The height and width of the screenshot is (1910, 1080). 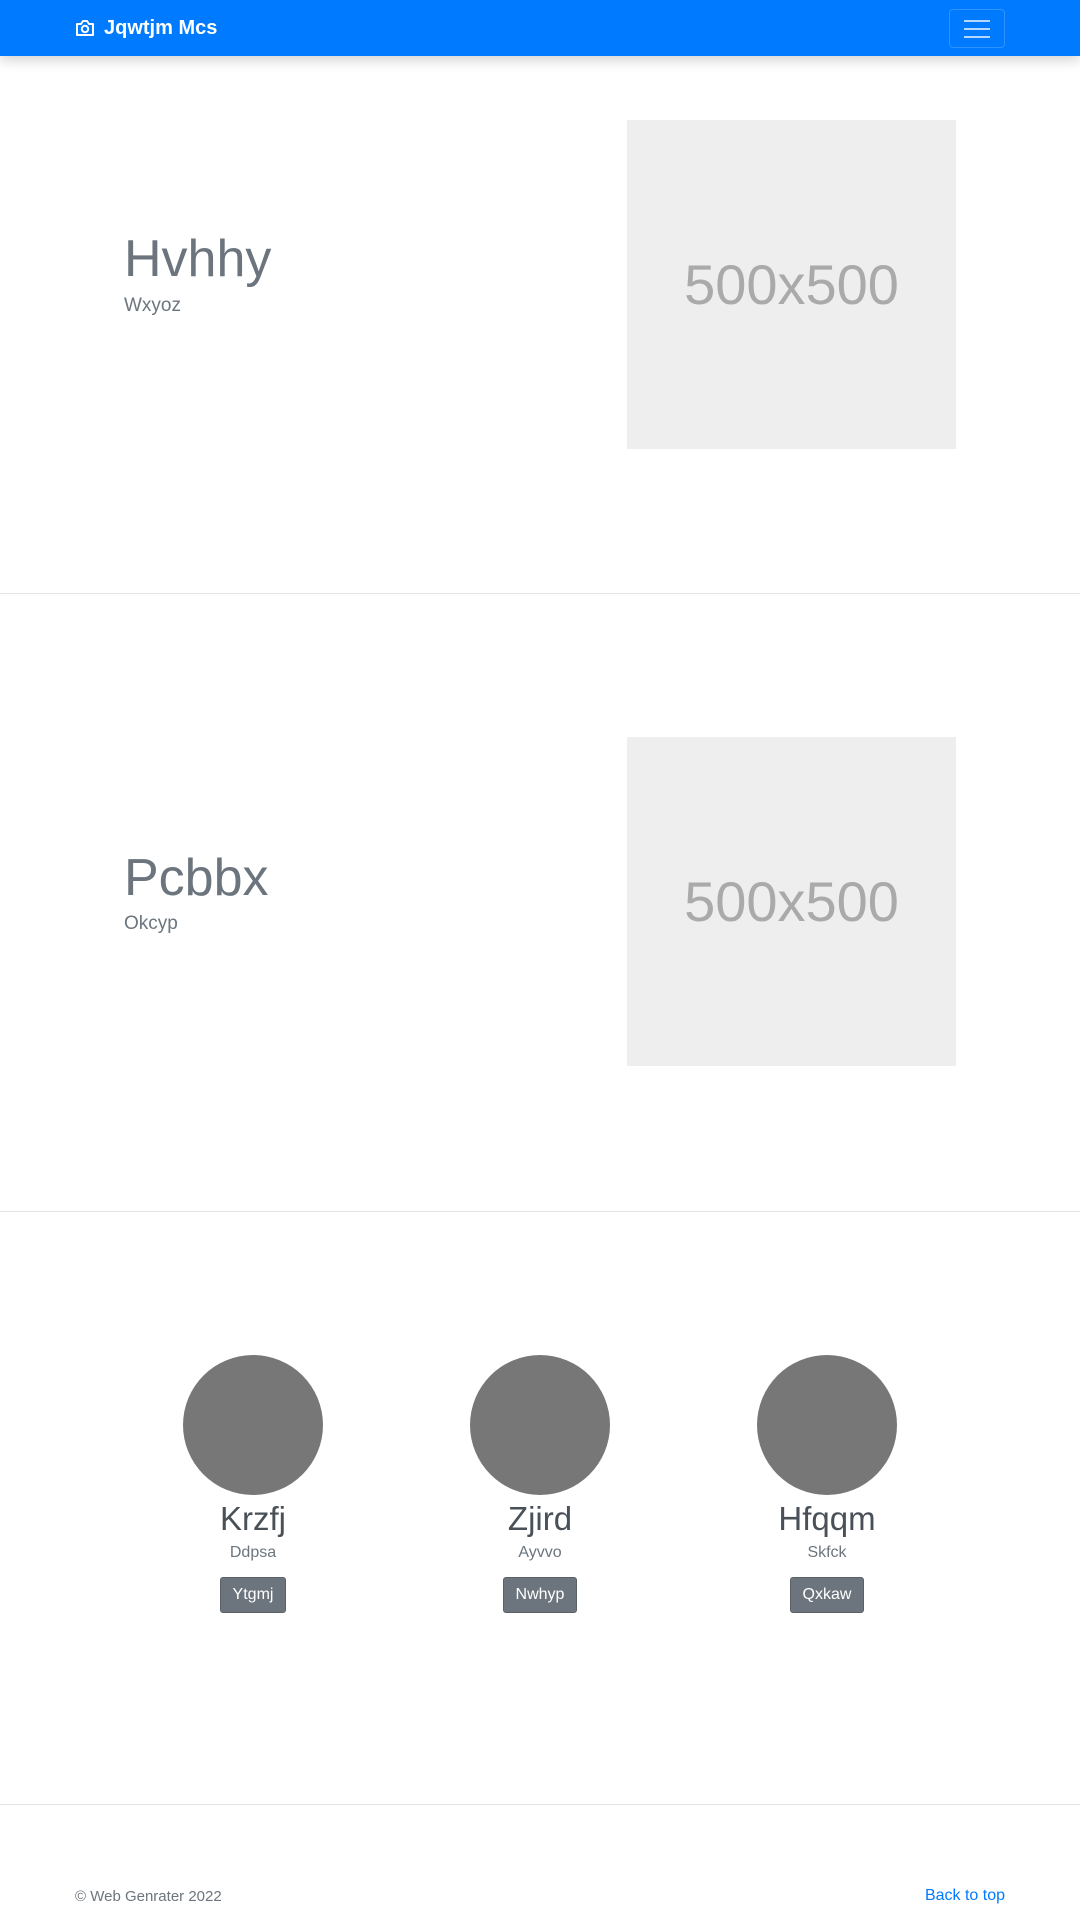 I want to click on copyright-text: © Web Genrater 2022, so click(x=148, y=1896).